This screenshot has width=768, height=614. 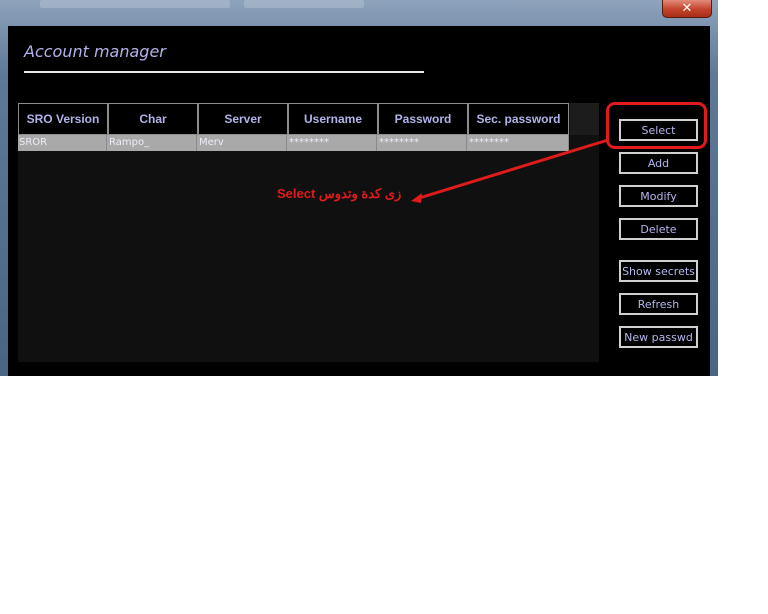 What do you see at coordinates (416, 198) in the screenshot?
I see `annotation-arrow-head` at bounding box center [416, 198].